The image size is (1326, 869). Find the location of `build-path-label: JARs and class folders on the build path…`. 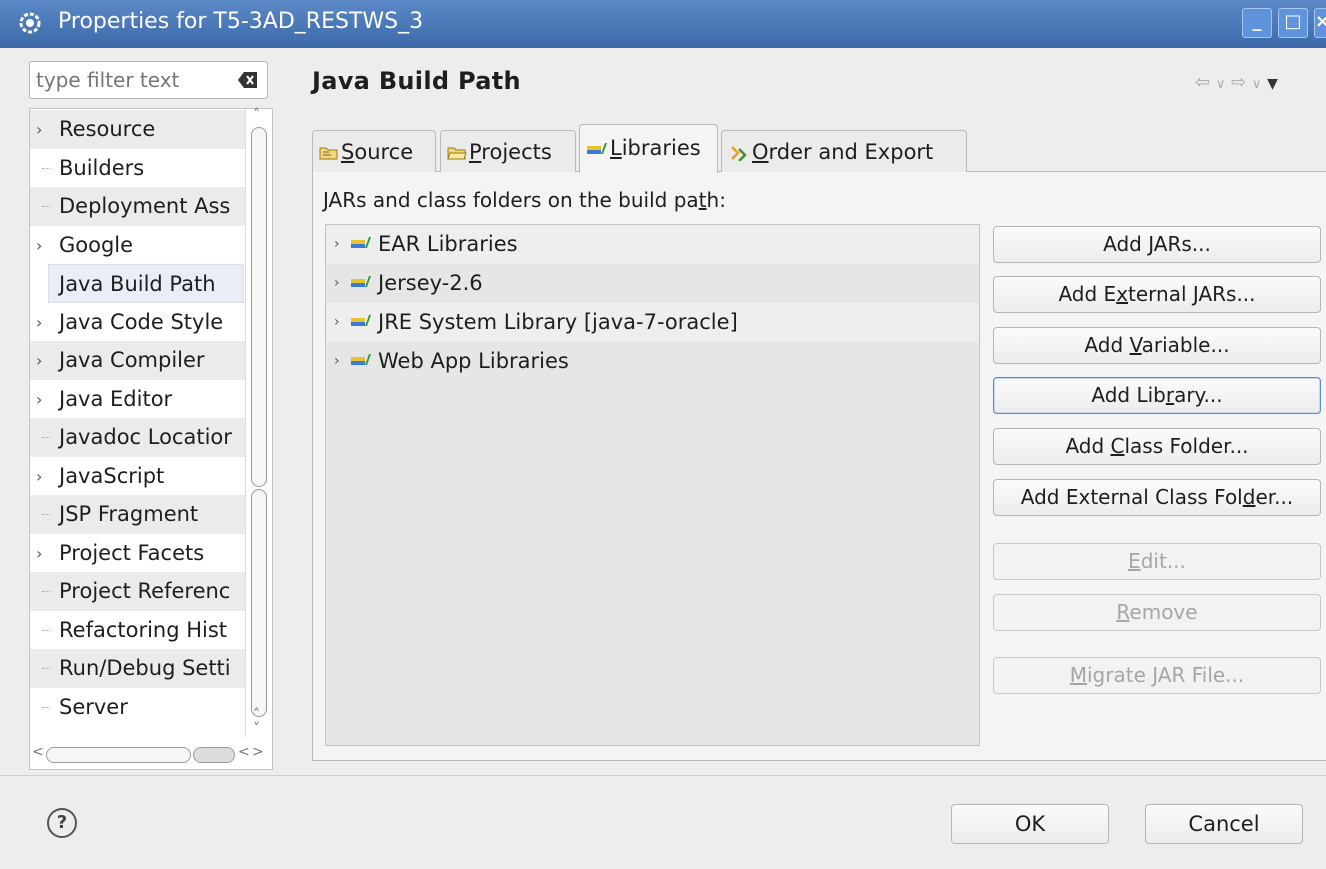

build-path-label: JARs and class folders on the build path… is located at coordinates (524, 200).